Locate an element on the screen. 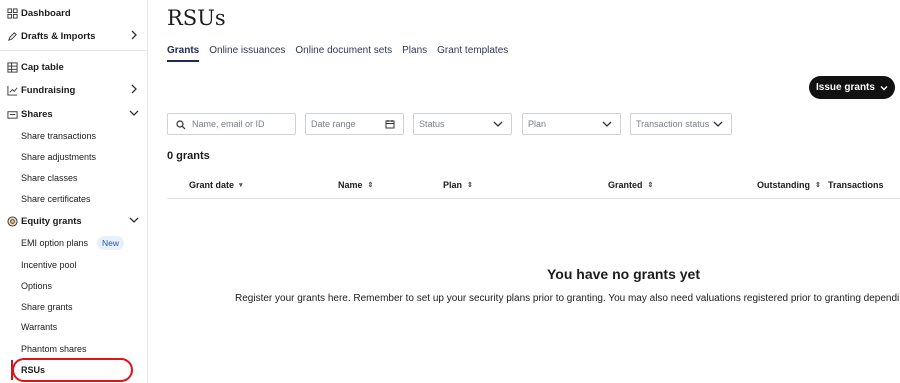  calendar-icon is located at coordinates (390, 124).